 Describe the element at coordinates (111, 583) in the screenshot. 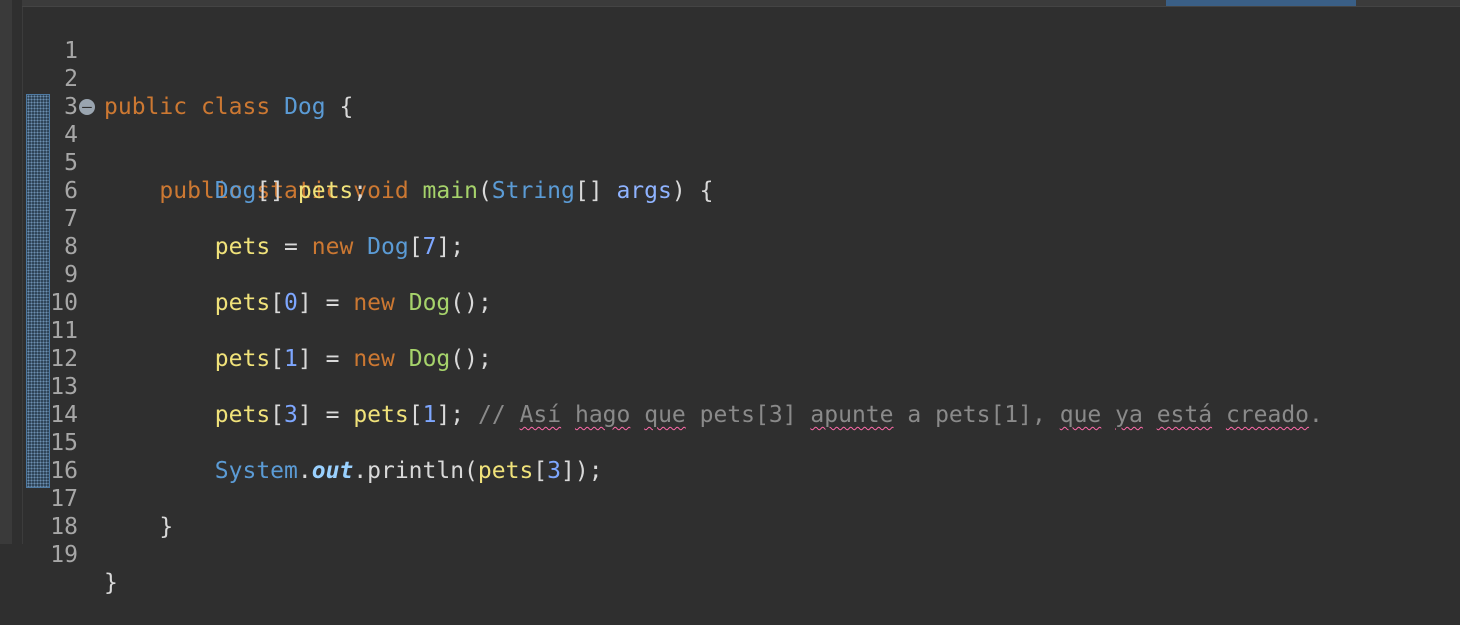

I see `code-text: }` at that location.